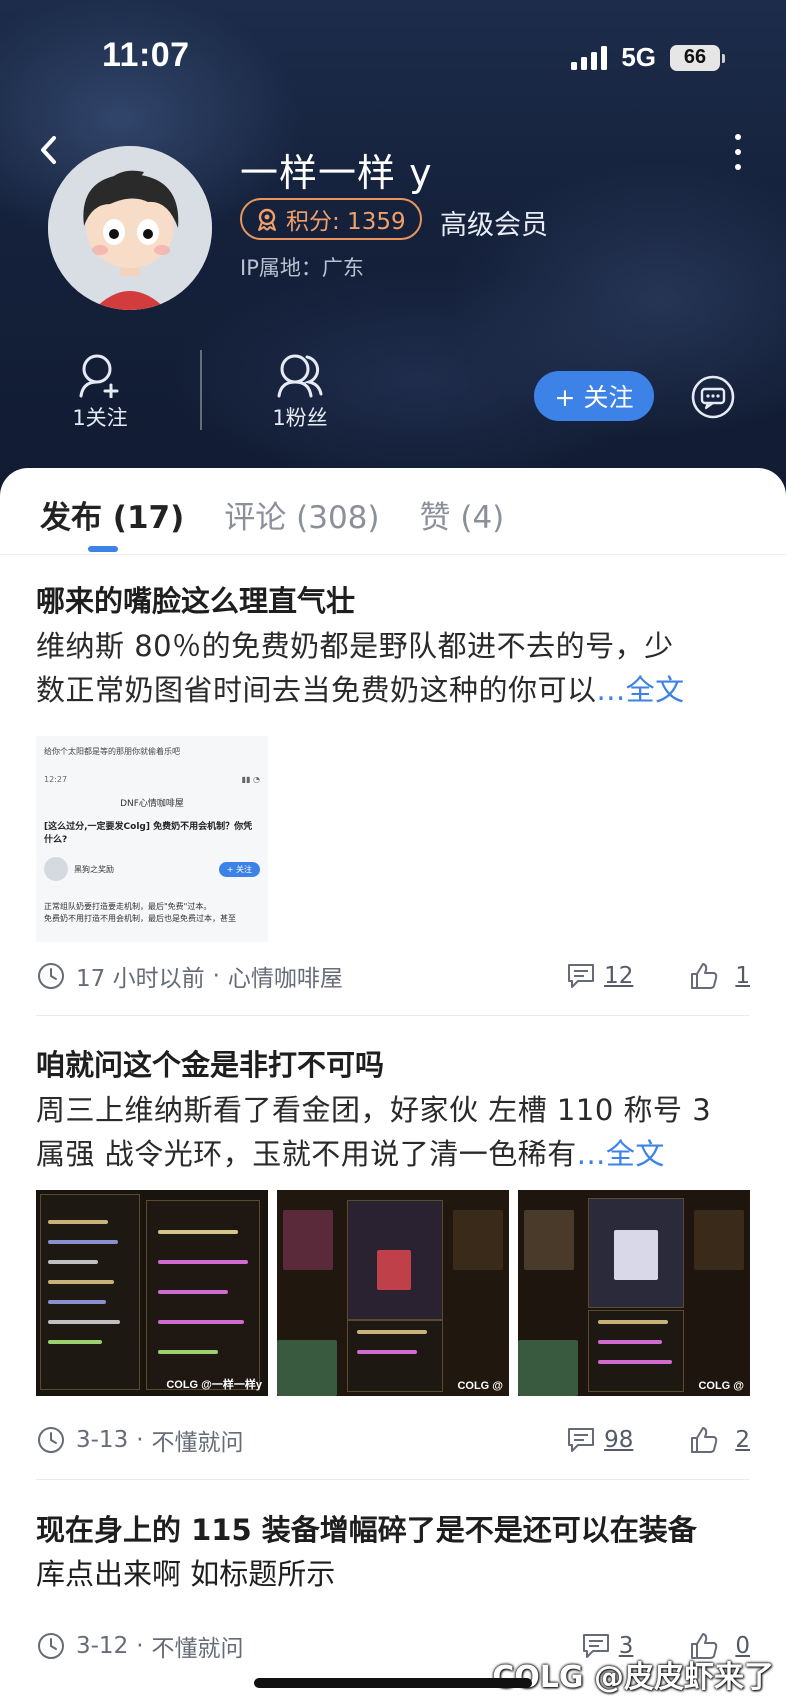 The width and height of the screenshot is (786, 1704). What do you see at coordinates (302, 268) in the screenshot?
I see `ip-location: IP属地：广东` at bounding box center [302, 268].